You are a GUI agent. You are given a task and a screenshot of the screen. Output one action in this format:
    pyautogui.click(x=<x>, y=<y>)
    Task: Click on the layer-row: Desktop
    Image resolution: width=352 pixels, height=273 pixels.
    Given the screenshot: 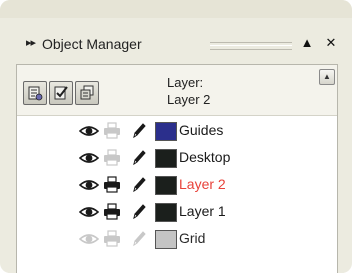 What is the action you would take?
    pyautogui.click(x=177, y=158)
    